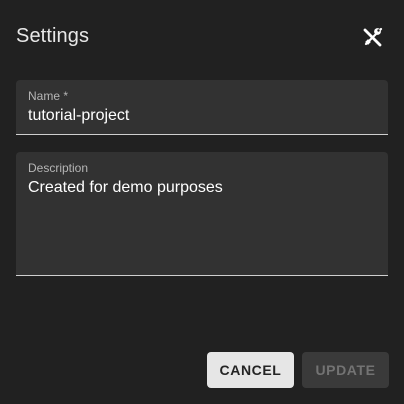  Describe the element at coordinates (53, 36) in the screenshot. I see `dialog-title: Settings` at that location.